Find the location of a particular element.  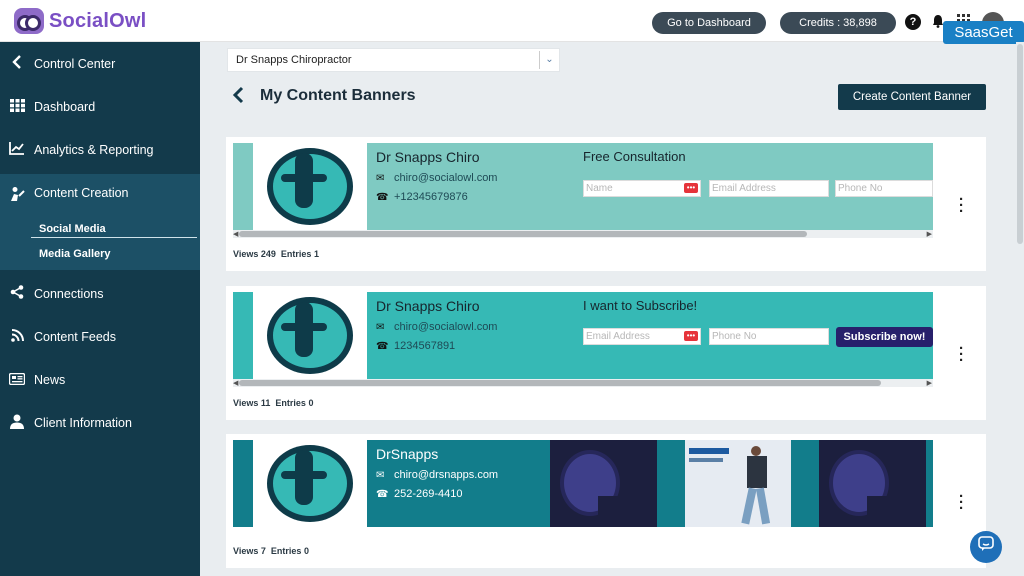

chevron-left-icon is located at coordinates (17, 63).